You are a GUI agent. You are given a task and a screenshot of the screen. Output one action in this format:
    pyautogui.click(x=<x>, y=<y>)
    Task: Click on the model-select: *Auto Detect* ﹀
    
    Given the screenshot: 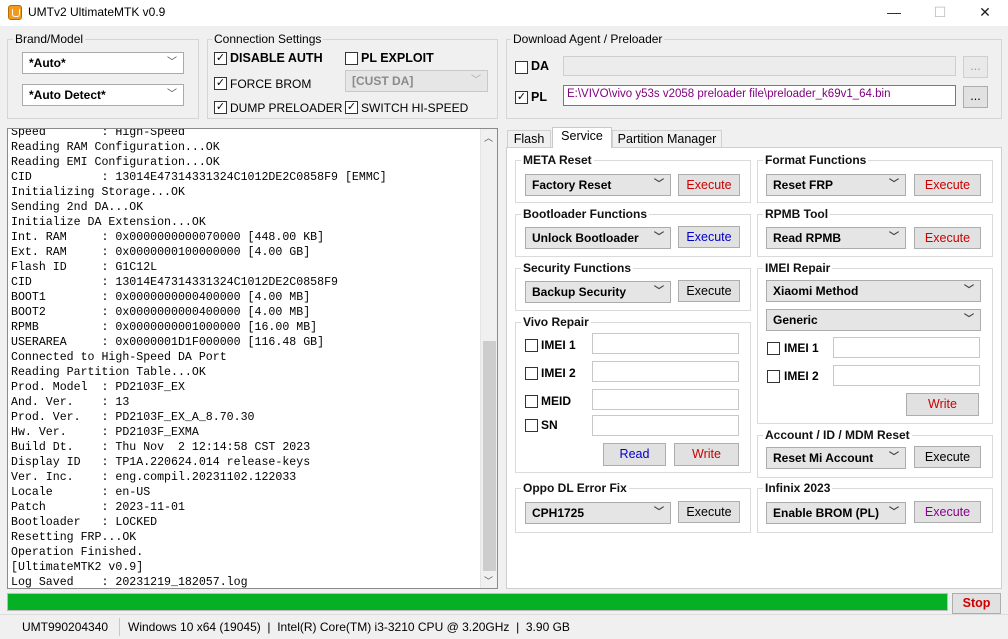 What is the action you would take?
    pyautogui.click(x=103, y=95)
    